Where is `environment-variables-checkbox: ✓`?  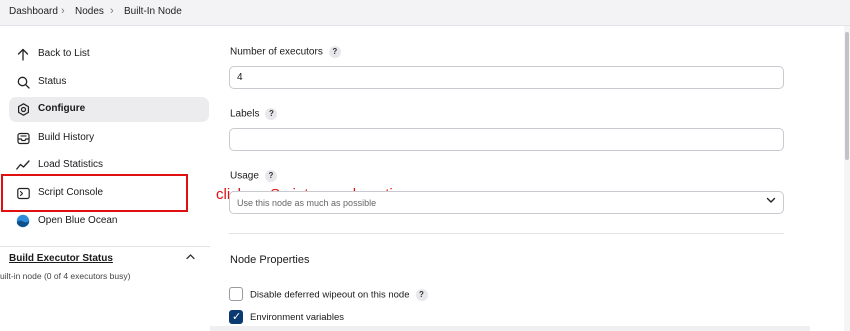
environment-variables-checkbox: ✓ is located at coordinates (236, 317).